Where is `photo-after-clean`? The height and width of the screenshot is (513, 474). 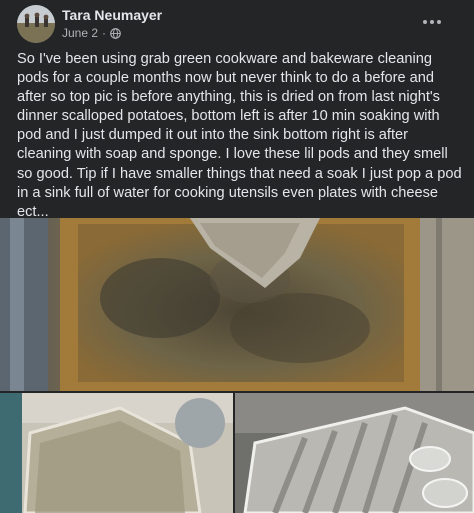 photo-after-clean is located at coordinates (354, 453).